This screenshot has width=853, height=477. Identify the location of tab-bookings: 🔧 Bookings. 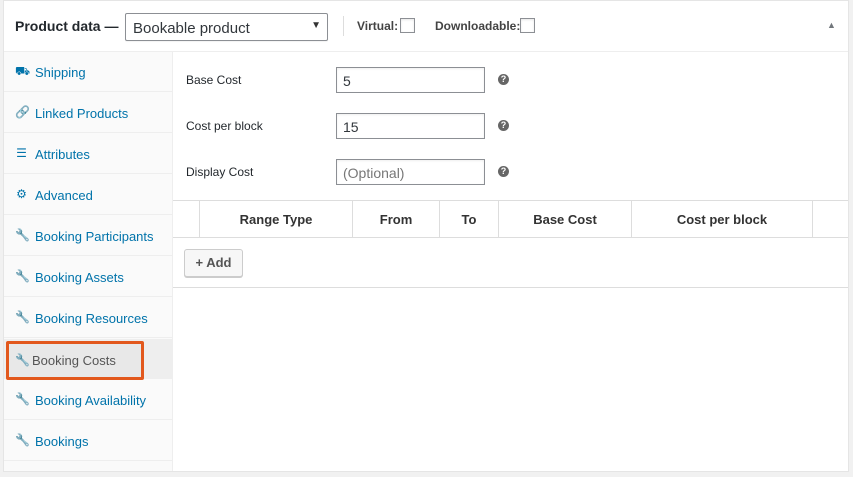
(88, 441).